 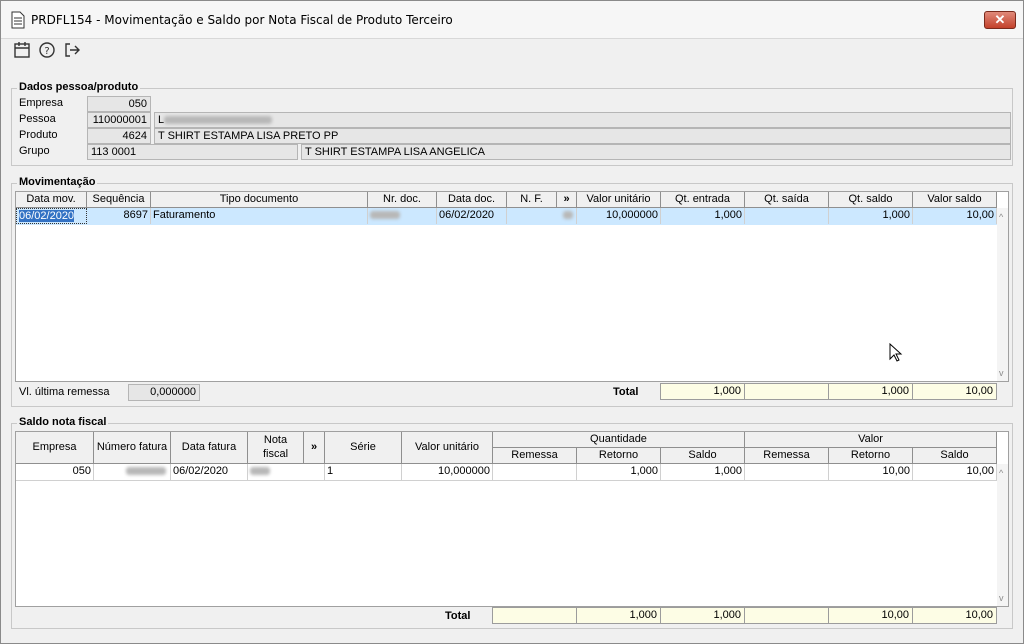 What do you see at coordinates (703, 456) in the screenshot?
I see `col-header-q-saldo: Saldo` at bounding box center [703, 456].